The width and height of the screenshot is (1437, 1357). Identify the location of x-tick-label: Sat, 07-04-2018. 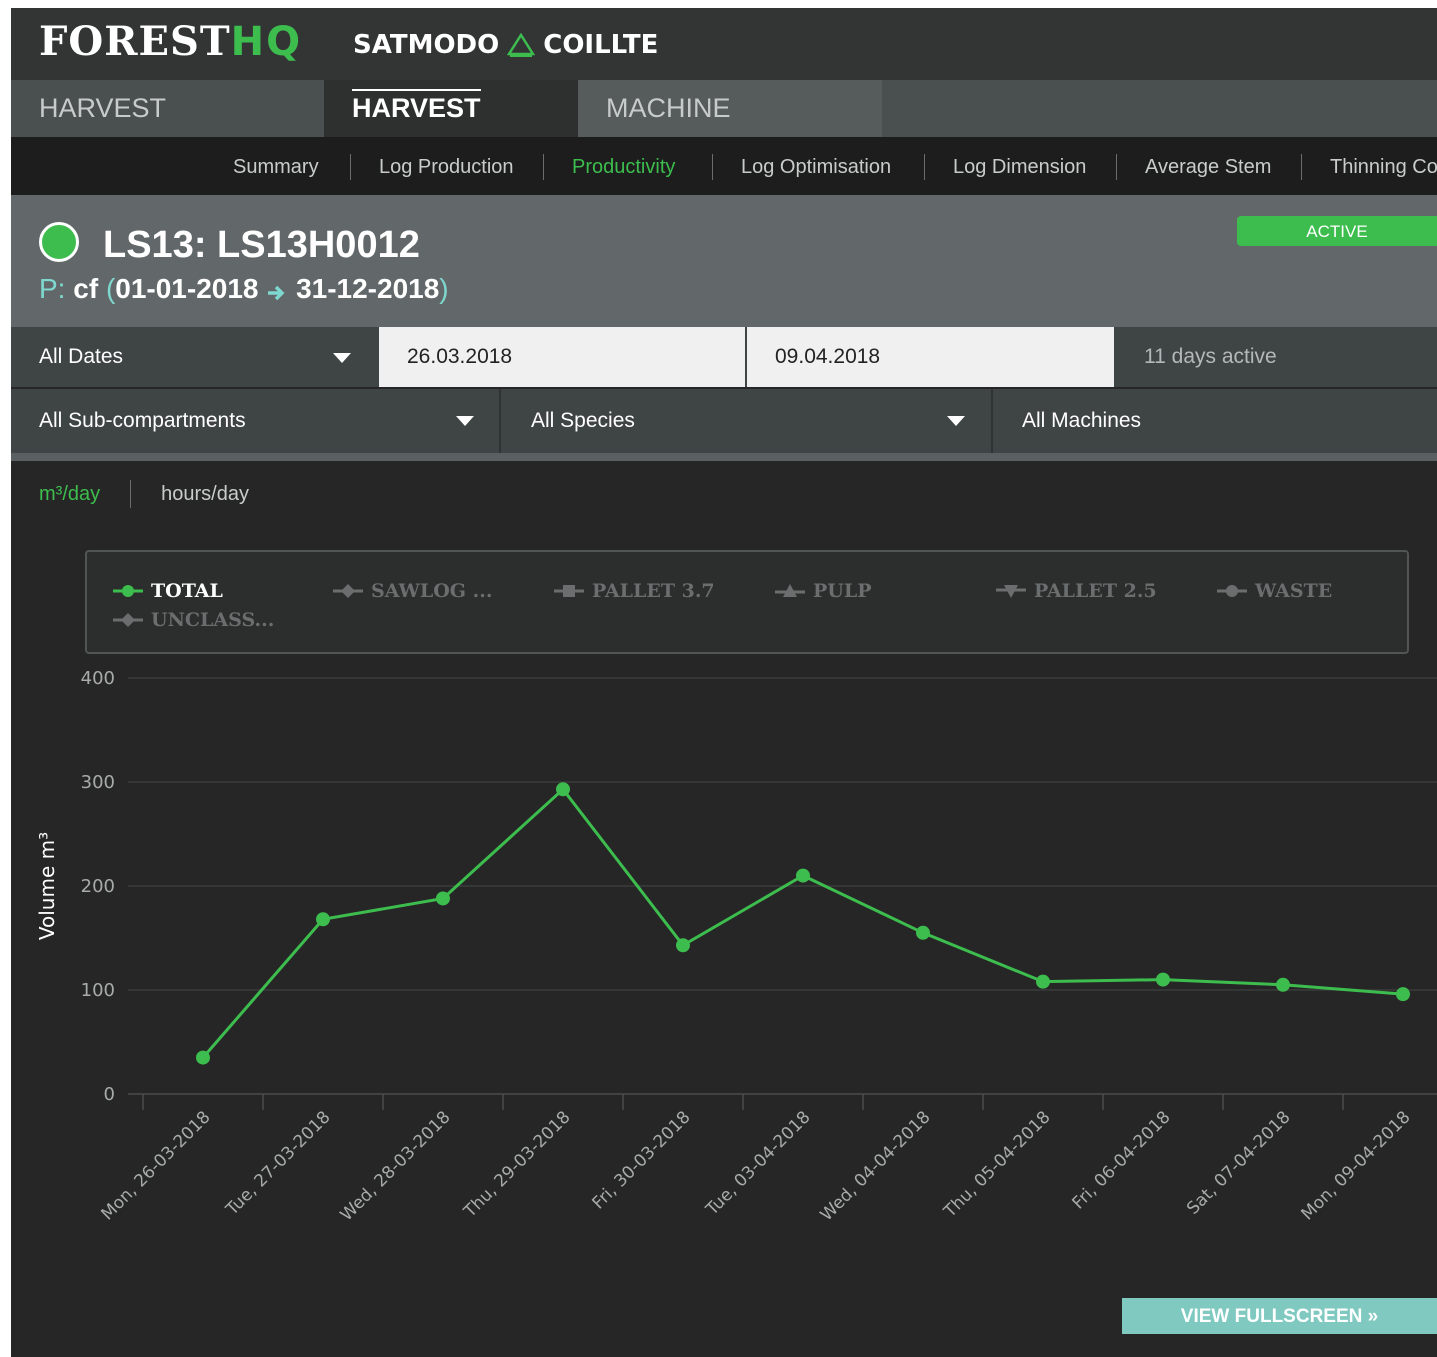
(1238, 1162).